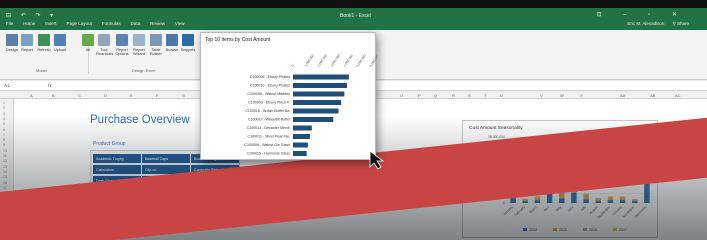  What do you see at coordinates (5, 183) in the screenshot?
I see `row-header: 16` at bounding box center [5, 183].